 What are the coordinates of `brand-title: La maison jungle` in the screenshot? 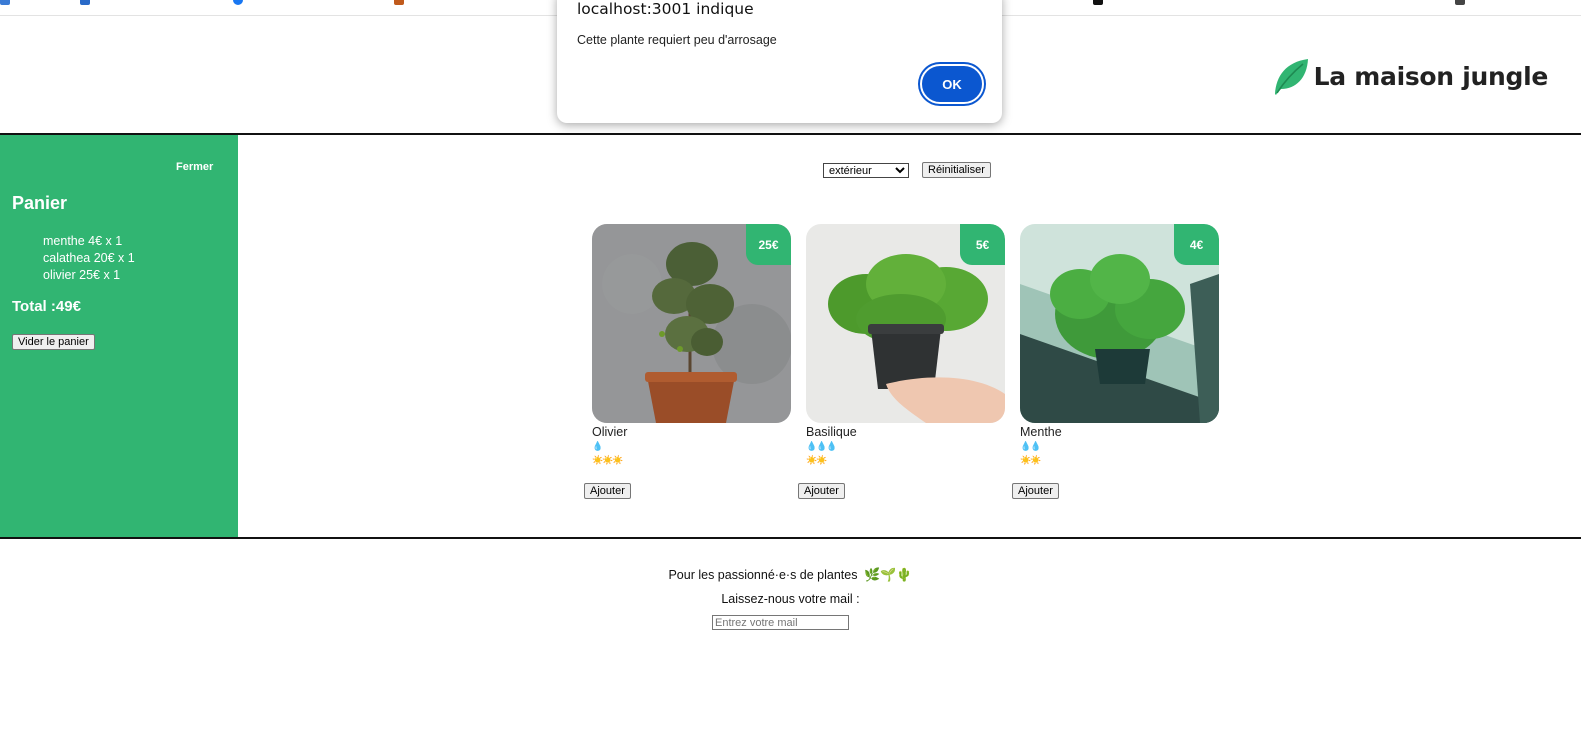 It's located at (1431, 76).